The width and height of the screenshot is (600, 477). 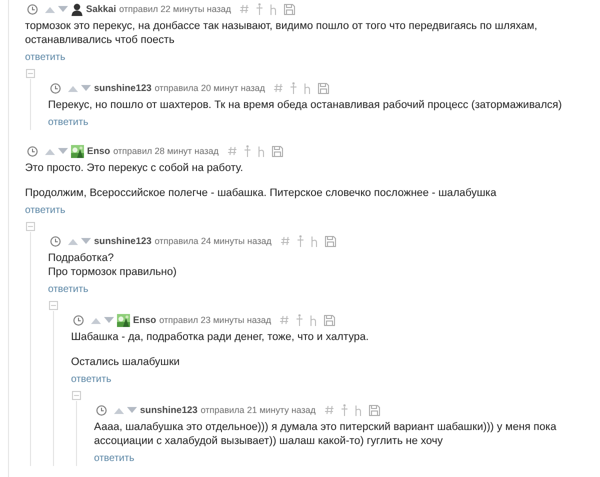 I want to click on comment-text: Остались шалабушки, so click(x=126, y=362).